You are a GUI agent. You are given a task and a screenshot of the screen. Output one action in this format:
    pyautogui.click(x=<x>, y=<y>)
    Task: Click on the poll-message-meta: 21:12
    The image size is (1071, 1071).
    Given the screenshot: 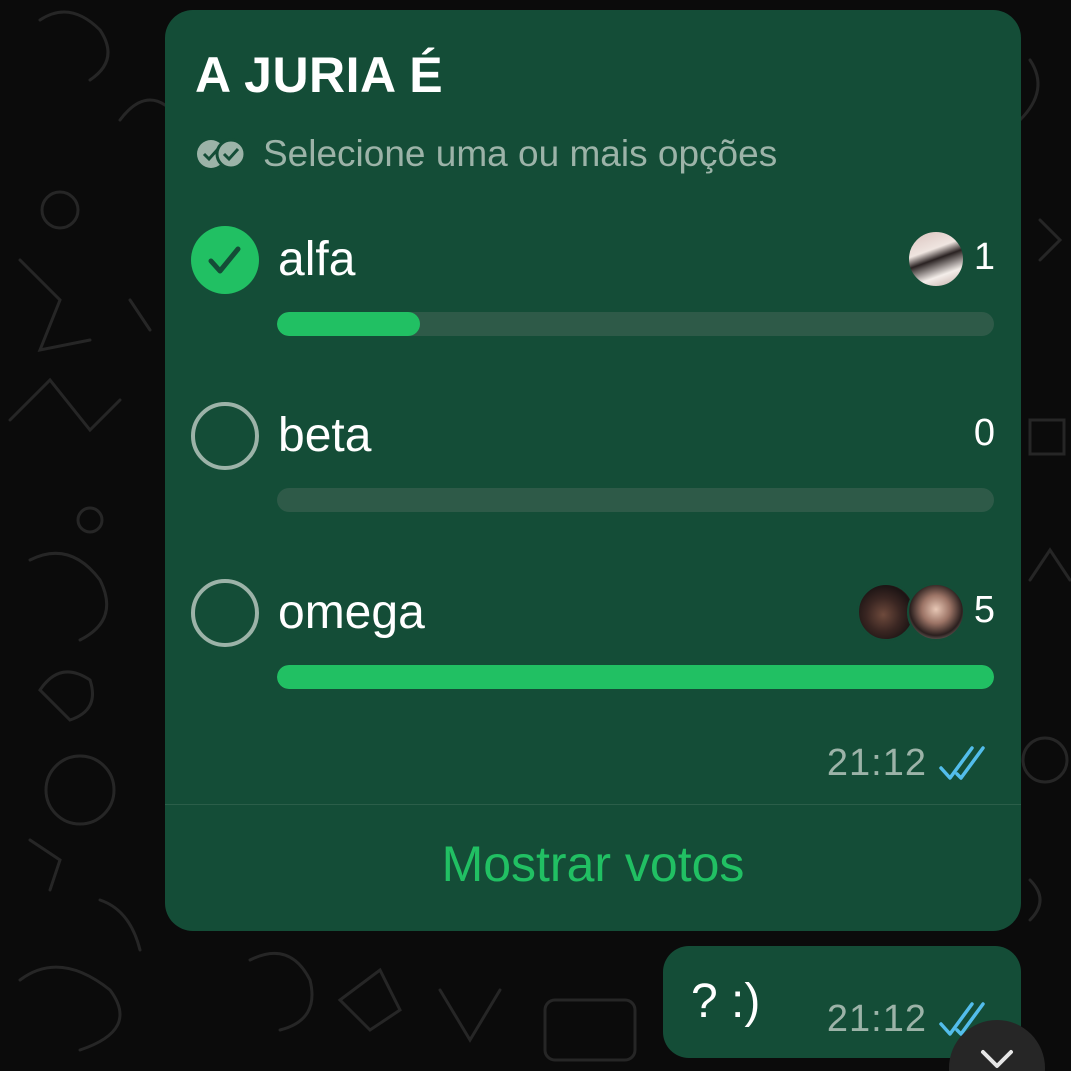 What is the action you would take?
    pyautogui.click(x=910, y=763)
    